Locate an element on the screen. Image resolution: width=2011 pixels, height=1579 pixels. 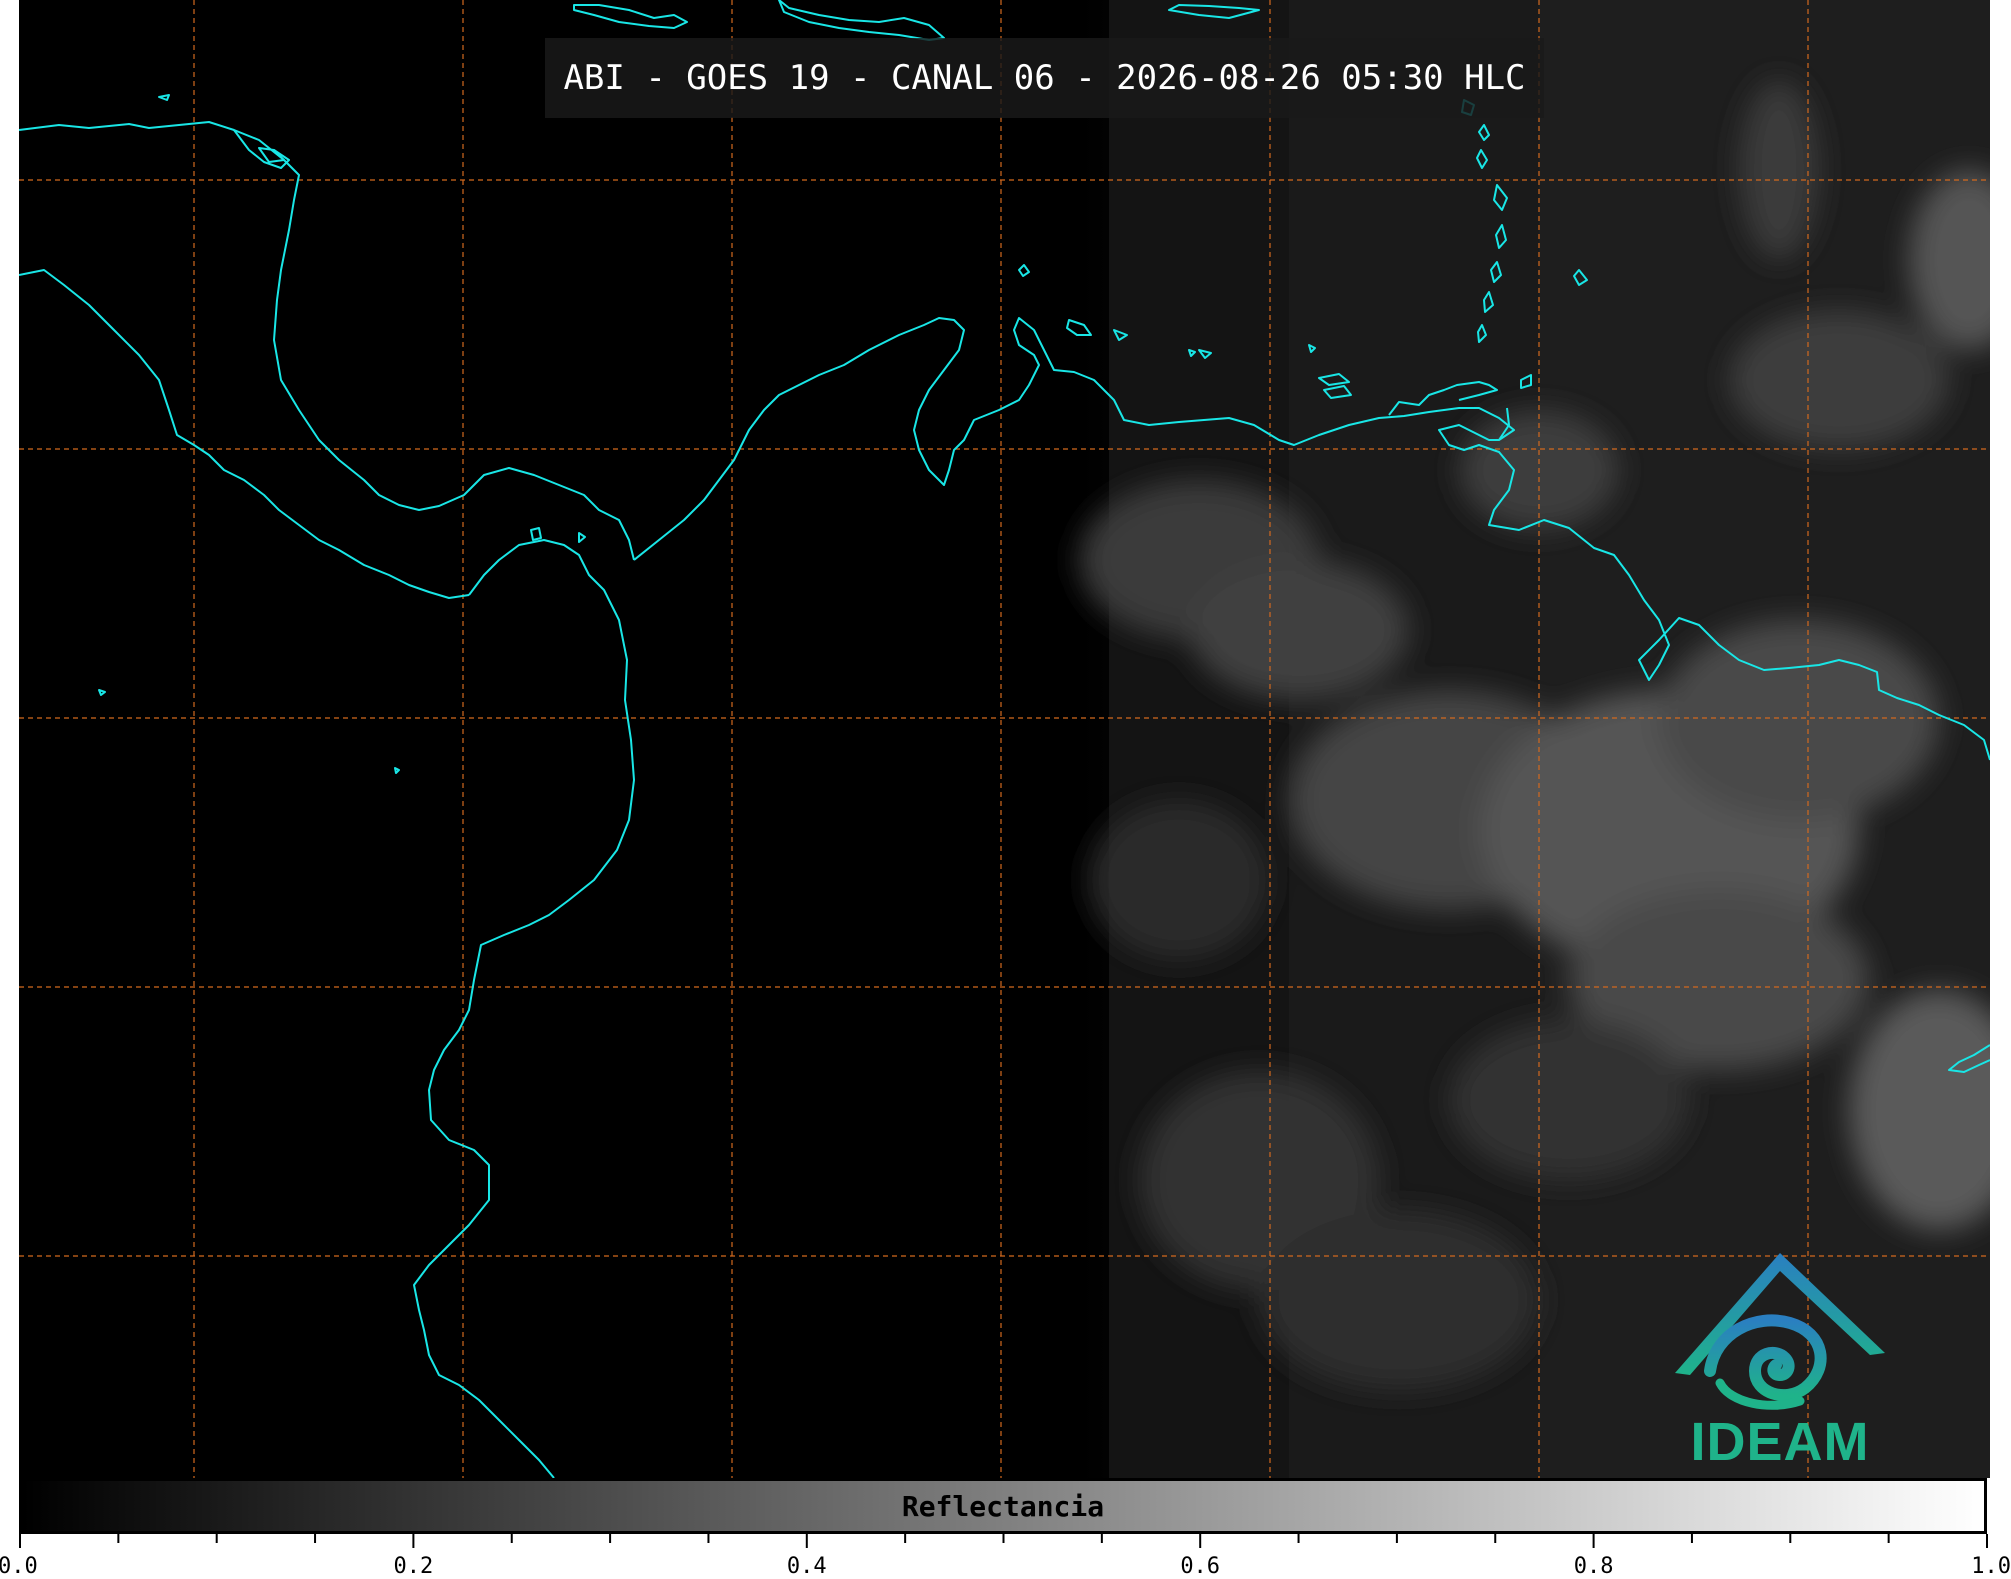
colorbar-tick-label: 0.2 is located at coordinates (413, 1566).